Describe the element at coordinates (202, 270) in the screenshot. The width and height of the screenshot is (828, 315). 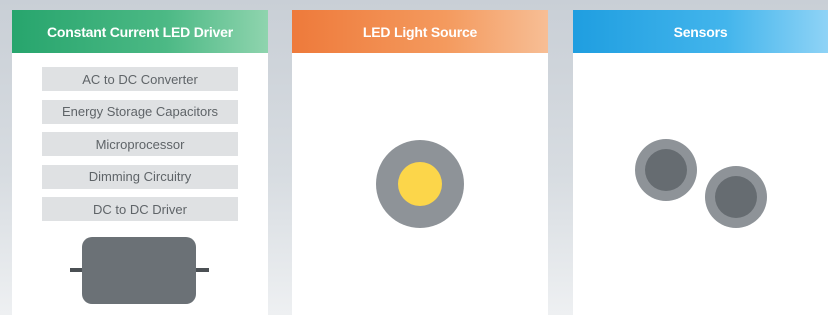
I see `driver-right-lead` at that location.